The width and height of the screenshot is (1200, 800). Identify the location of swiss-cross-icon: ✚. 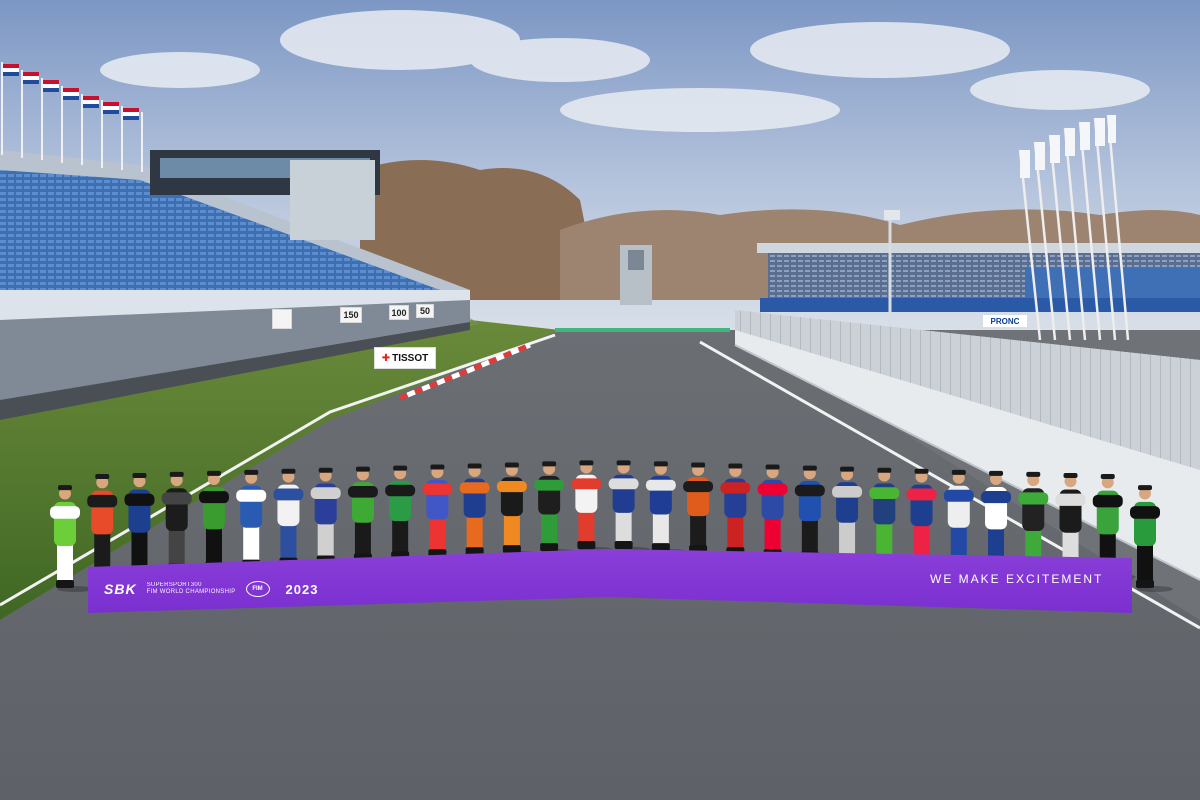
(386, 358).